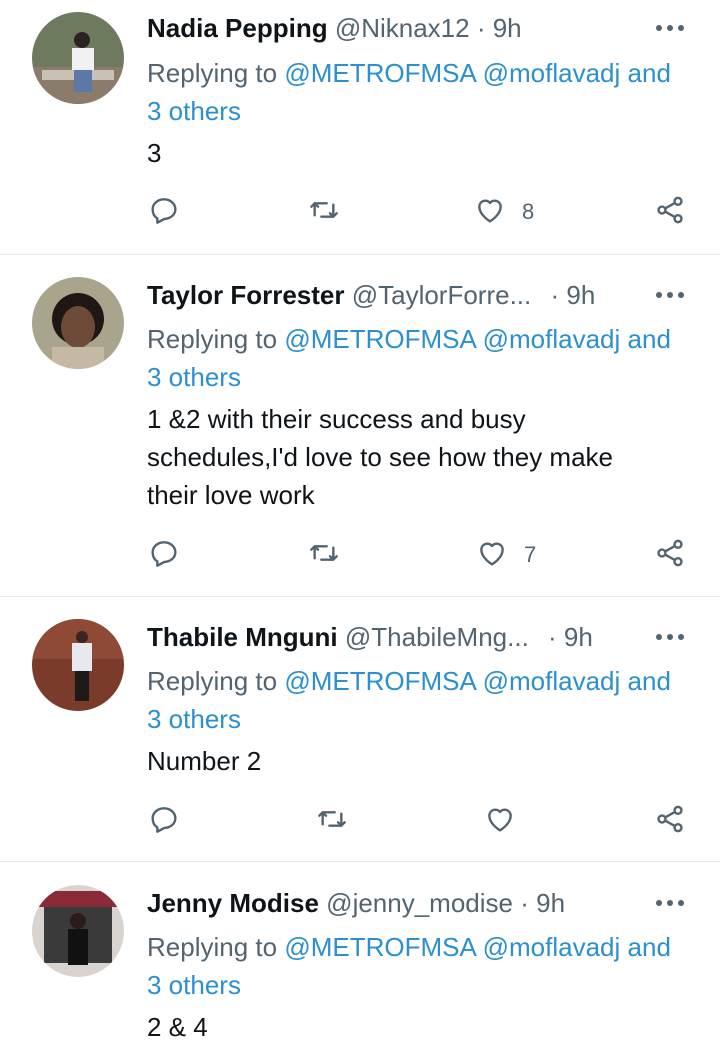 This screenshot has width=720, height=1049. What do you see at coordinates (360, 212) in the screenshot?
I see `action-bar: 8` at bounding box center [360, 212].